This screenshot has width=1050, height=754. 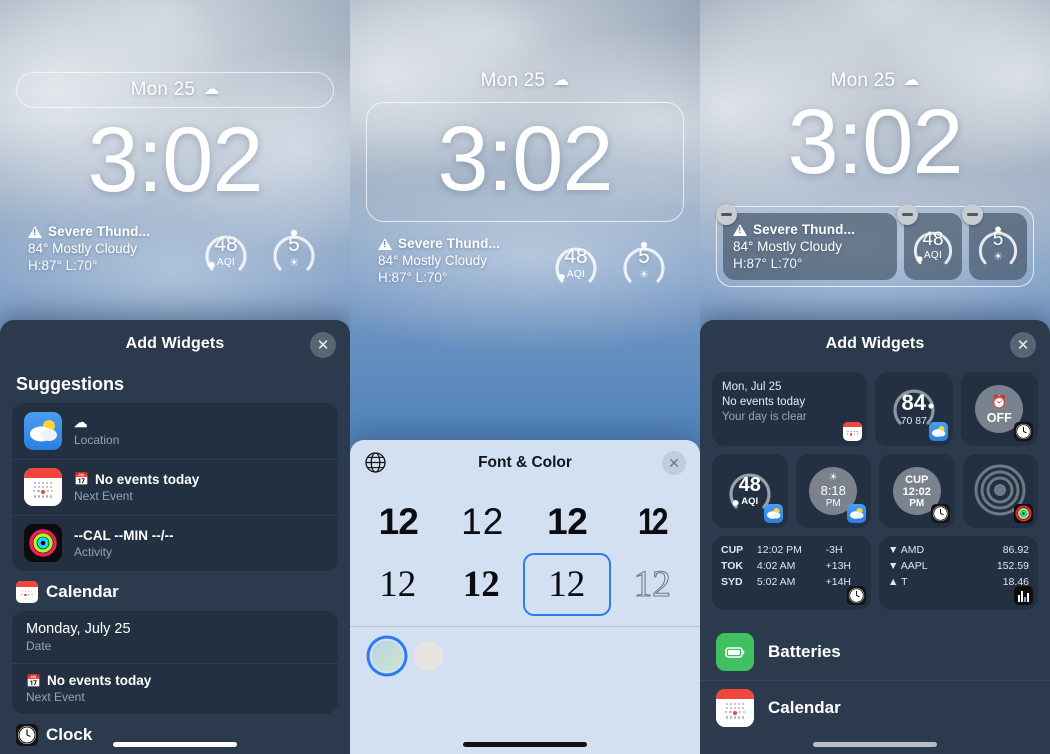 What do you see at coordinates (175, 90) in the screenshot?
I see `date-capsule-selected: Mon 25 ☁` at bounding box center [175, 90].